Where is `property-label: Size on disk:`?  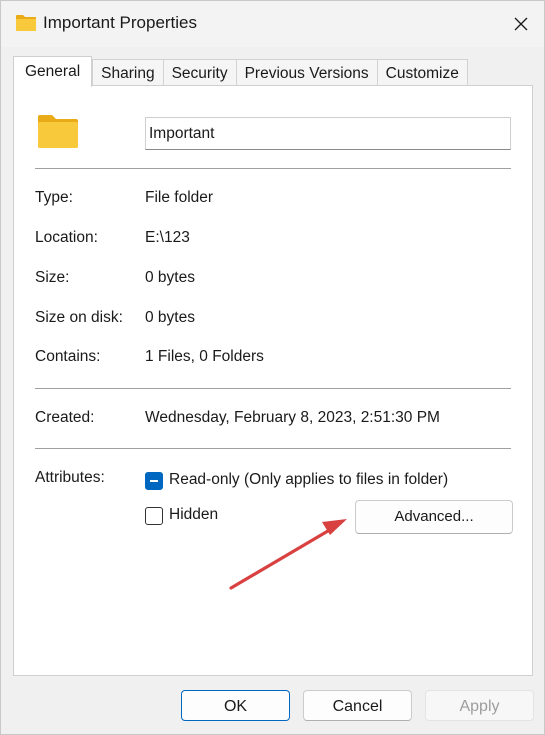 property-label: Size on disk: is located at coordinates (79, 317).